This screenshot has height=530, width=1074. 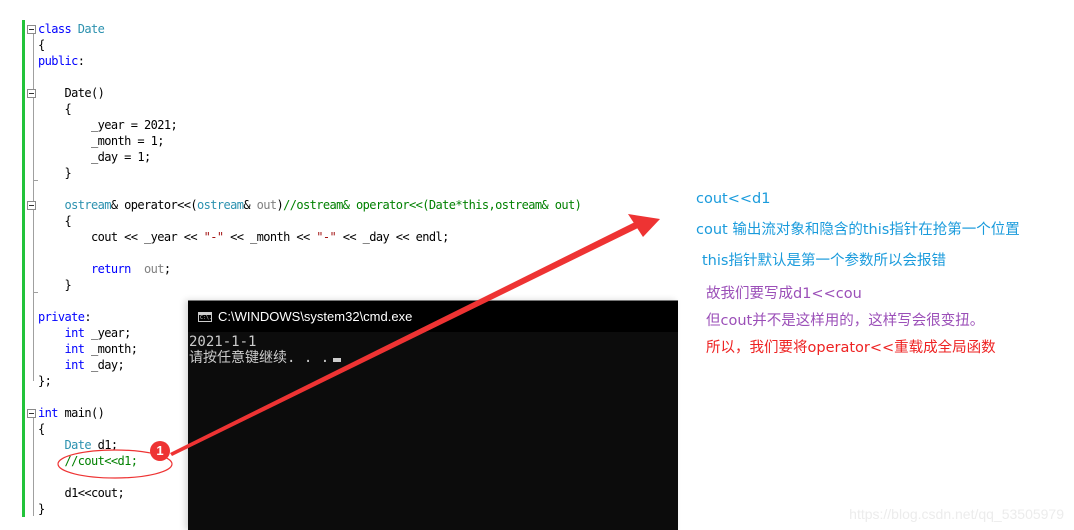 I want to click on console-prompt-text: 请按任意键继续. . ., so click(x=259, y=358).